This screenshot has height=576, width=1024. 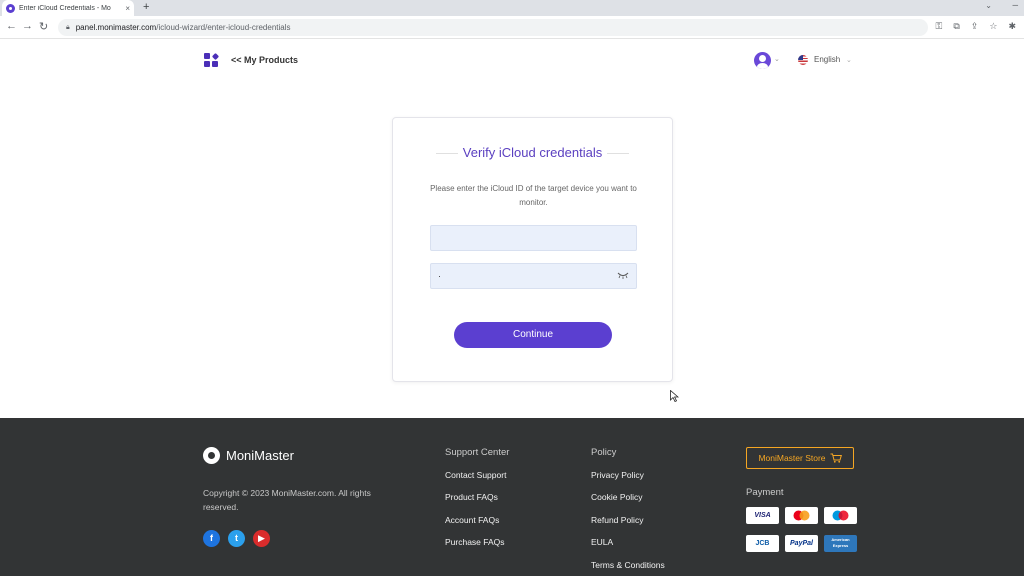 What do you see at coordinates (993, 26) in the screenshot?
I see `star-icon: ☆` at bounding box center [993, 26].